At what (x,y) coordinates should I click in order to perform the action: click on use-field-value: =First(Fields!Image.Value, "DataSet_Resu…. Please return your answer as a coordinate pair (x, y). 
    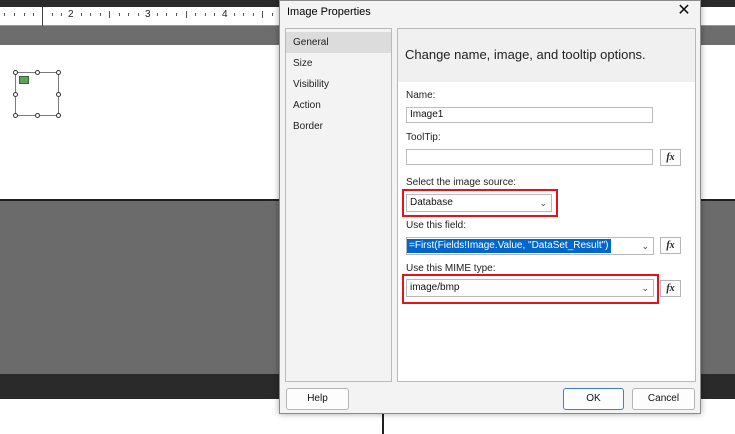
    Looking at the image, I should click on (509, 246).